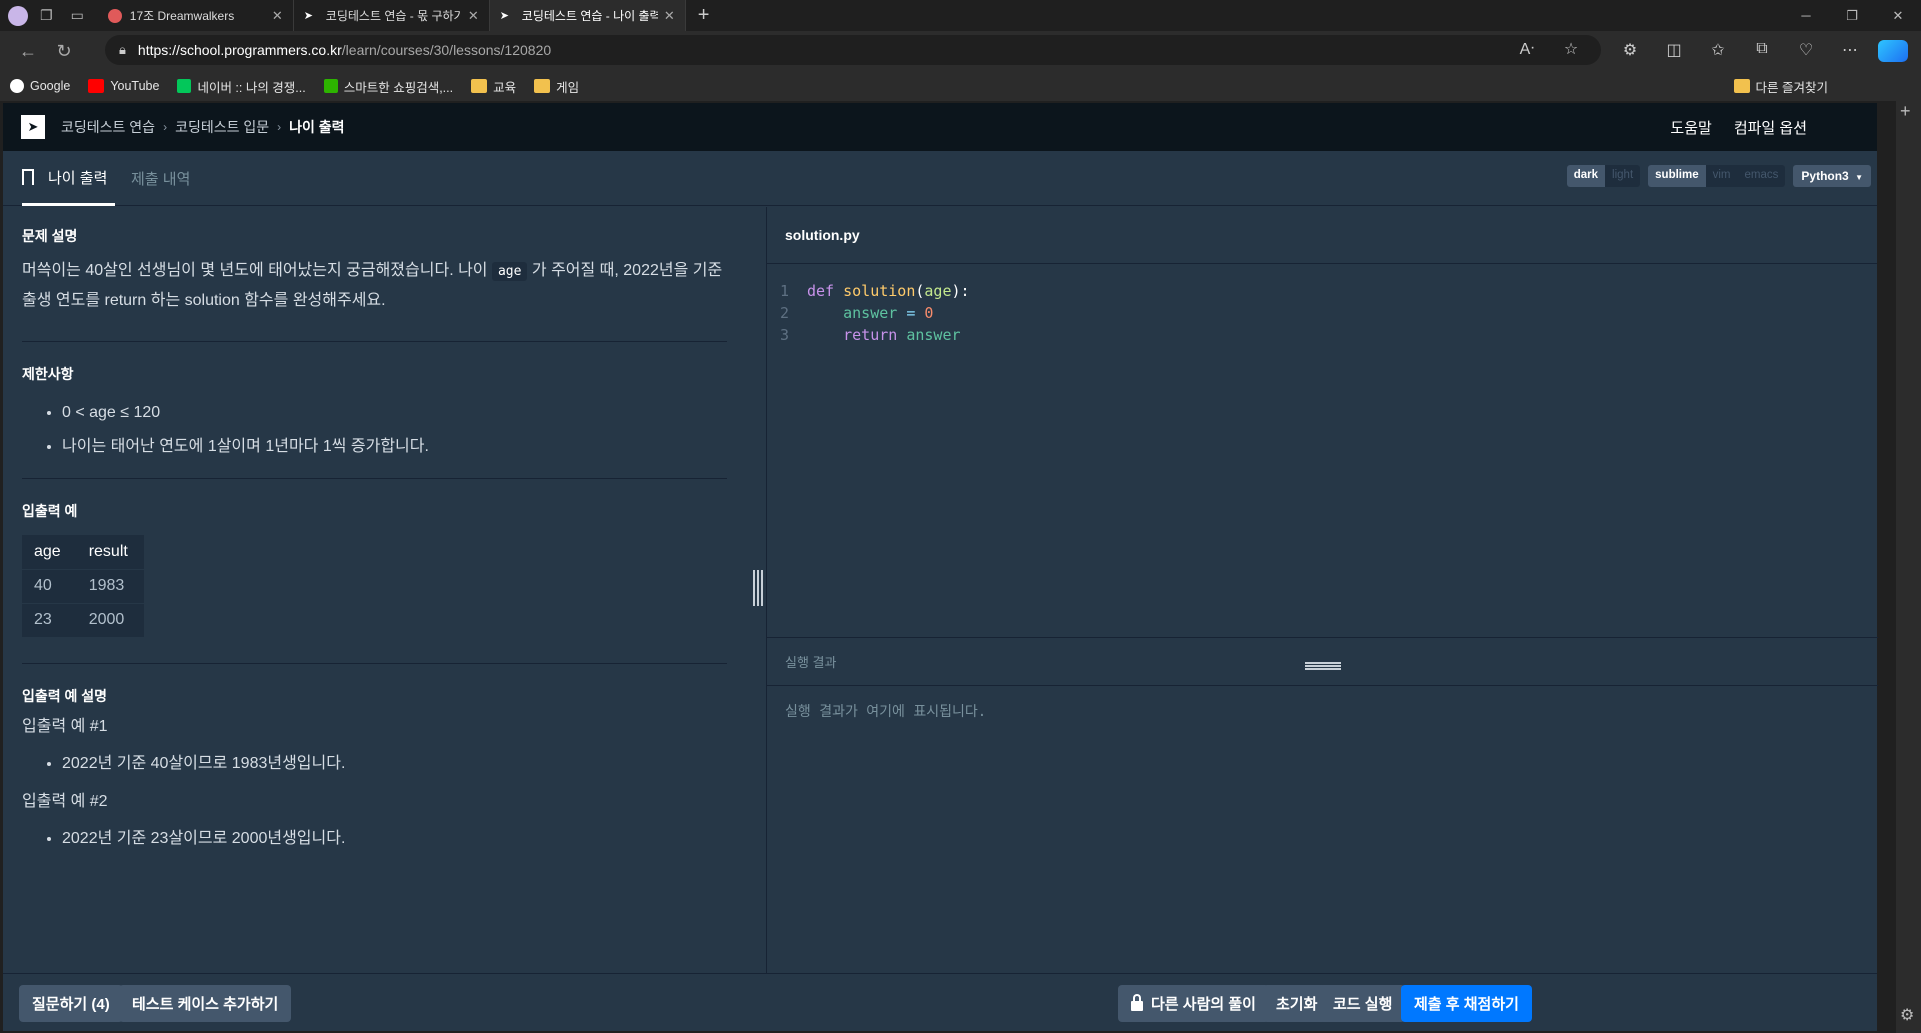 The width and height of the screenshot is (1921, 1033). What do you see at coordinates (1770, 127) in the screenshot?
I see `compile-options-link: 컴파일 옵션` at bounding box center [1770, 127].